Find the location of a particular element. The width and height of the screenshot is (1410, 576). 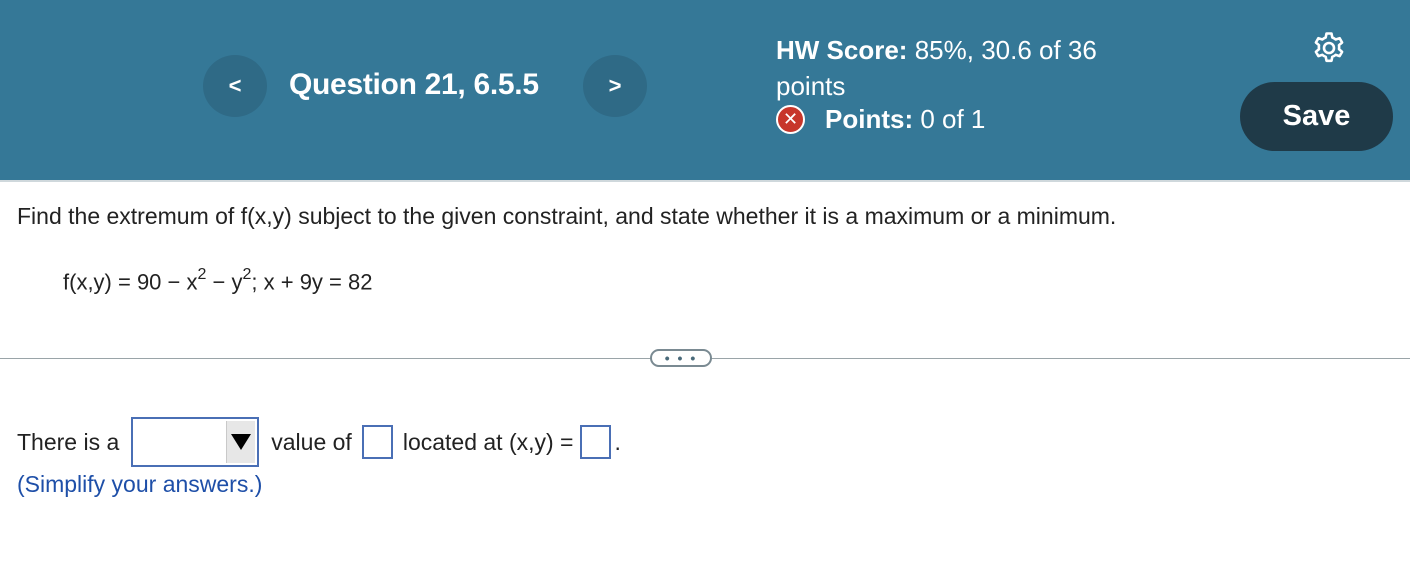

answer-text-2: value of is located at coordinates (311, 441).